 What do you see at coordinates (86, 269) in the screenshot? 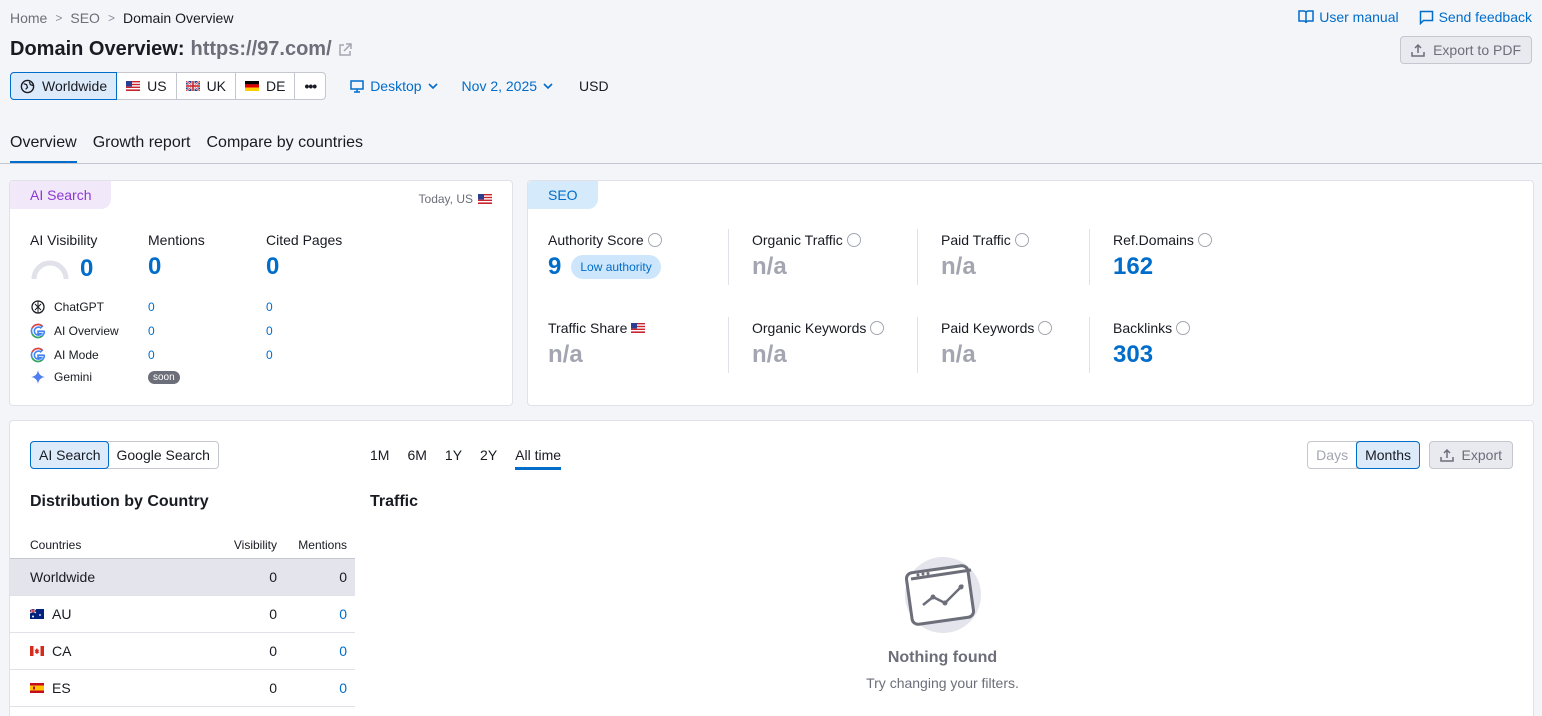
I see `ai-visibility-value: 0` at bounding box center [86, 269].